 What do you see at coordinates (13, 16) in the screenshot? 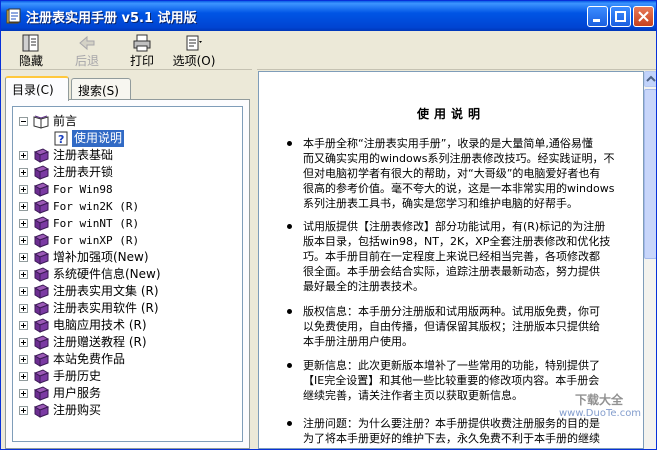
I see `app-book-icon` at bounding box center [13, 16].